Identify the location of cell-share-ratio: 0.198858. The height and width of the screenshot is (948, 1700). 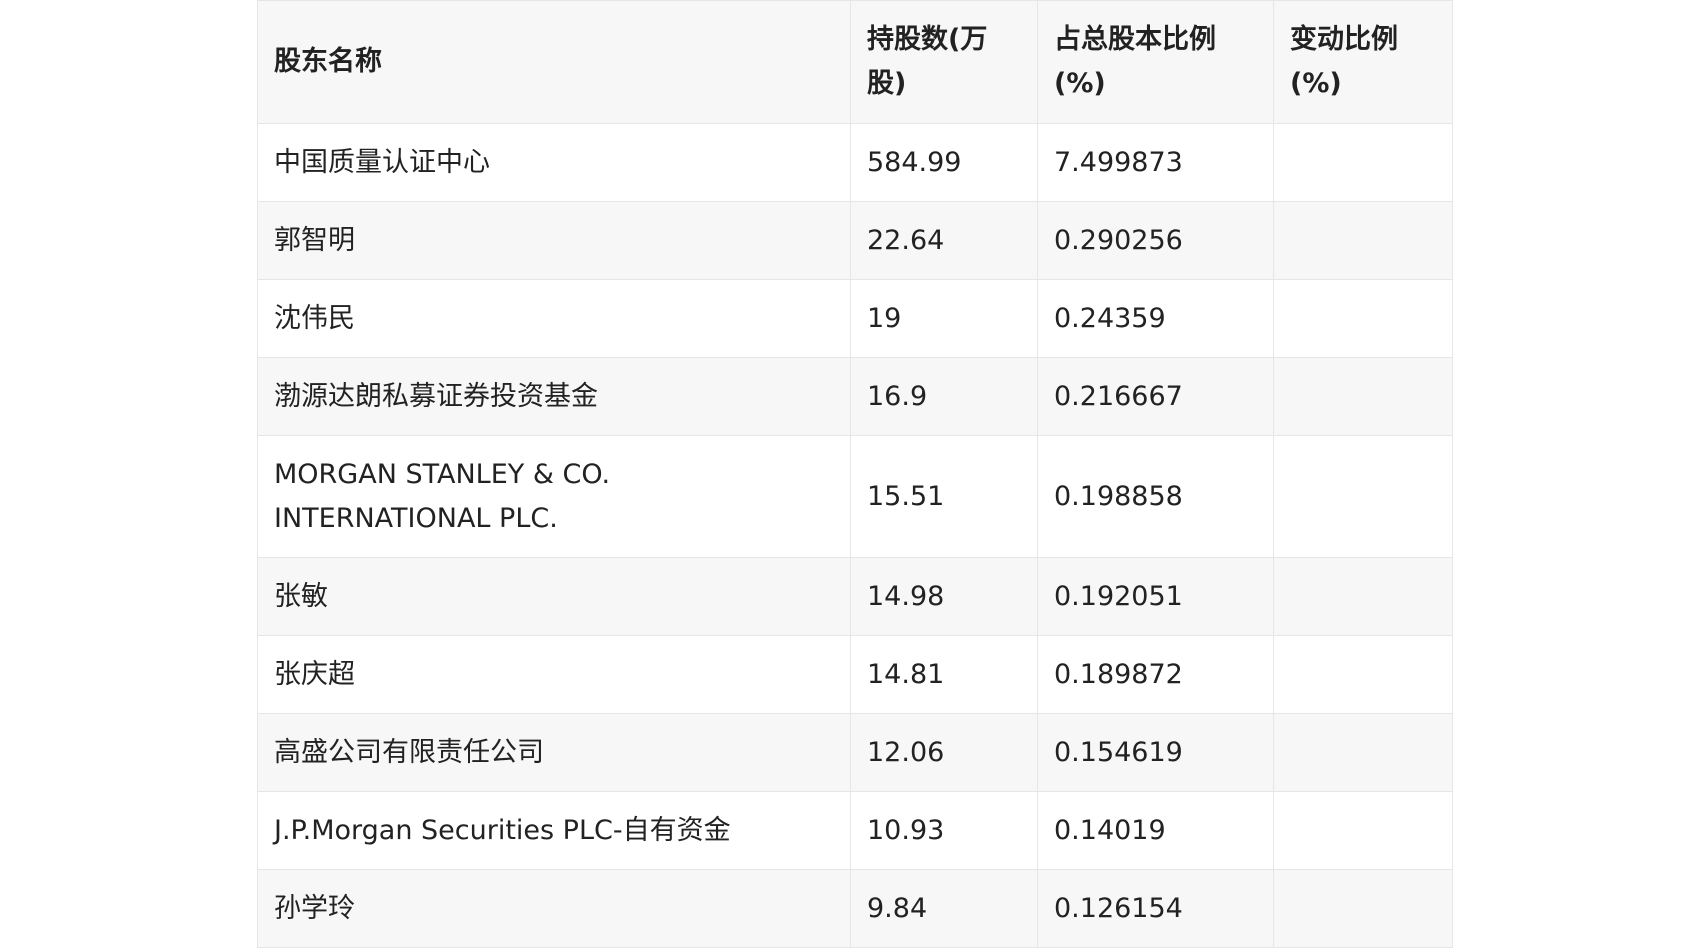
(1155, 496).